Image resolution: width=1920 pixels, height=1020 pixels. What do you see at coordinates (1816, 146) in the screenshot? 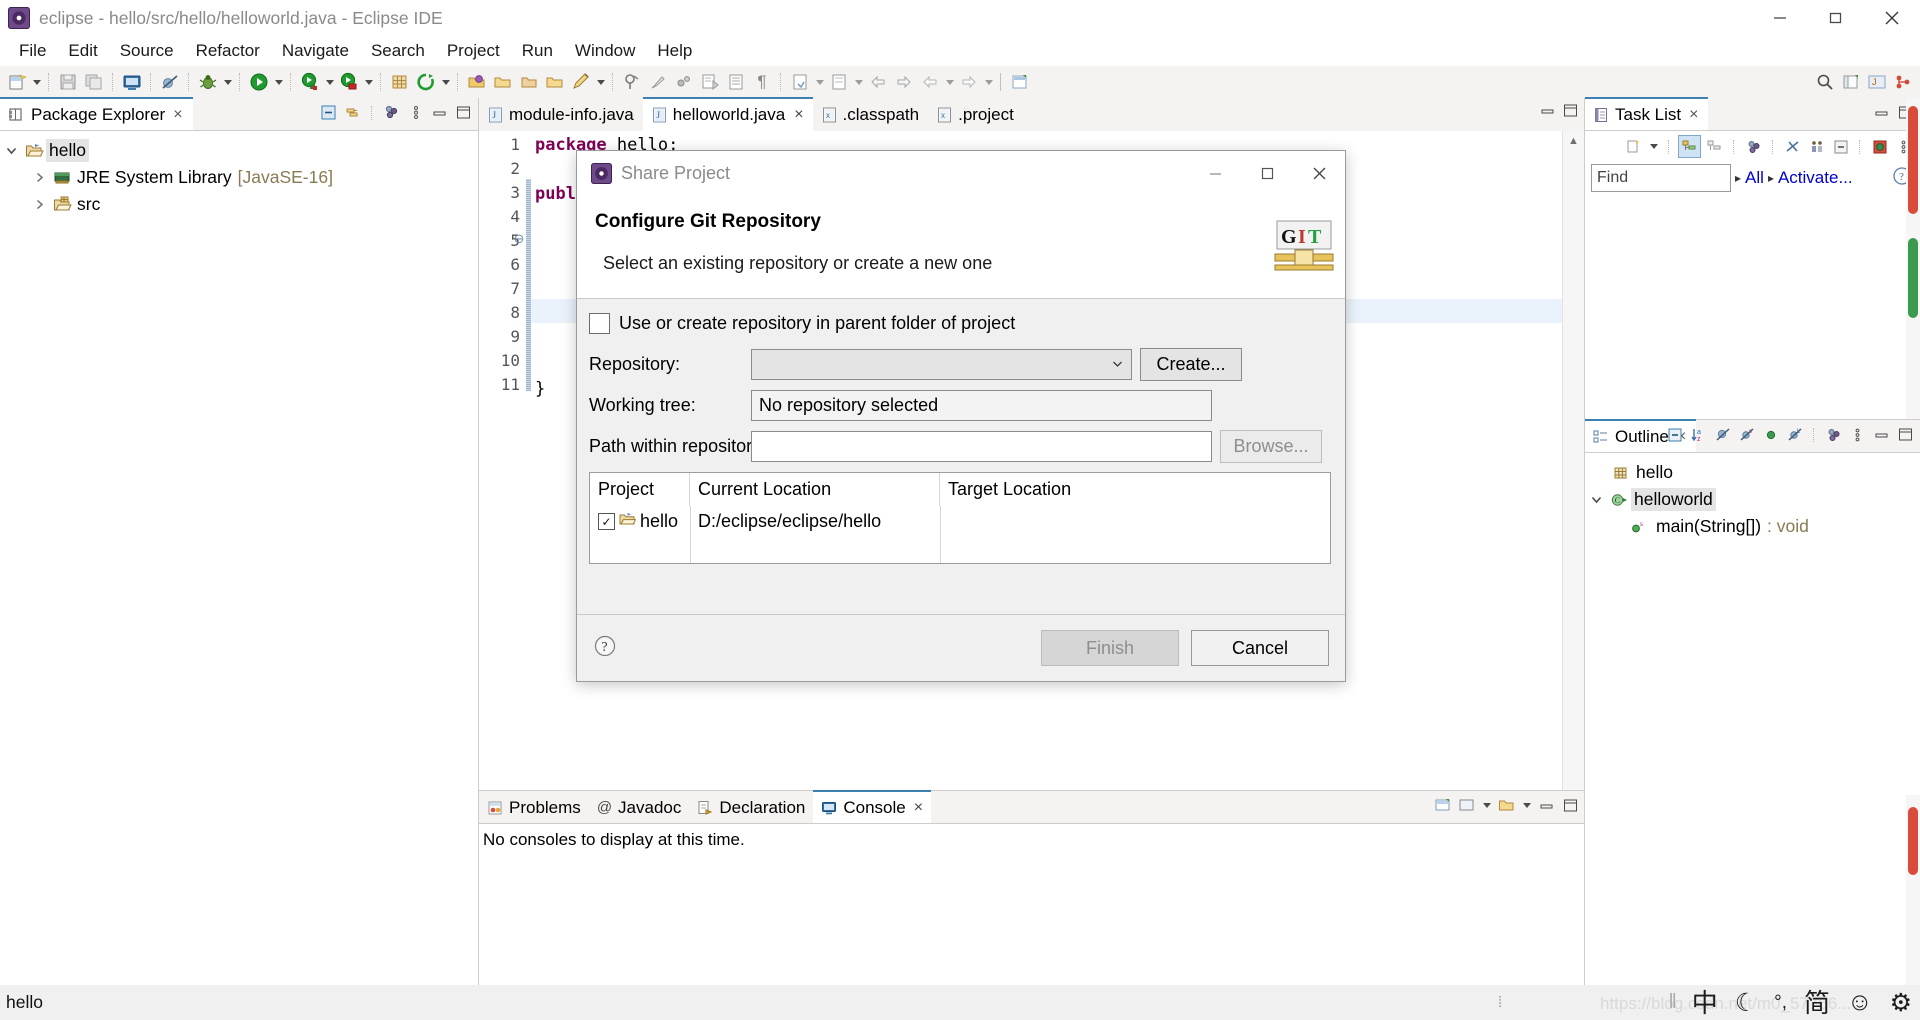
I see `group-by-owner-icon` at bounding box center [1816, 146].